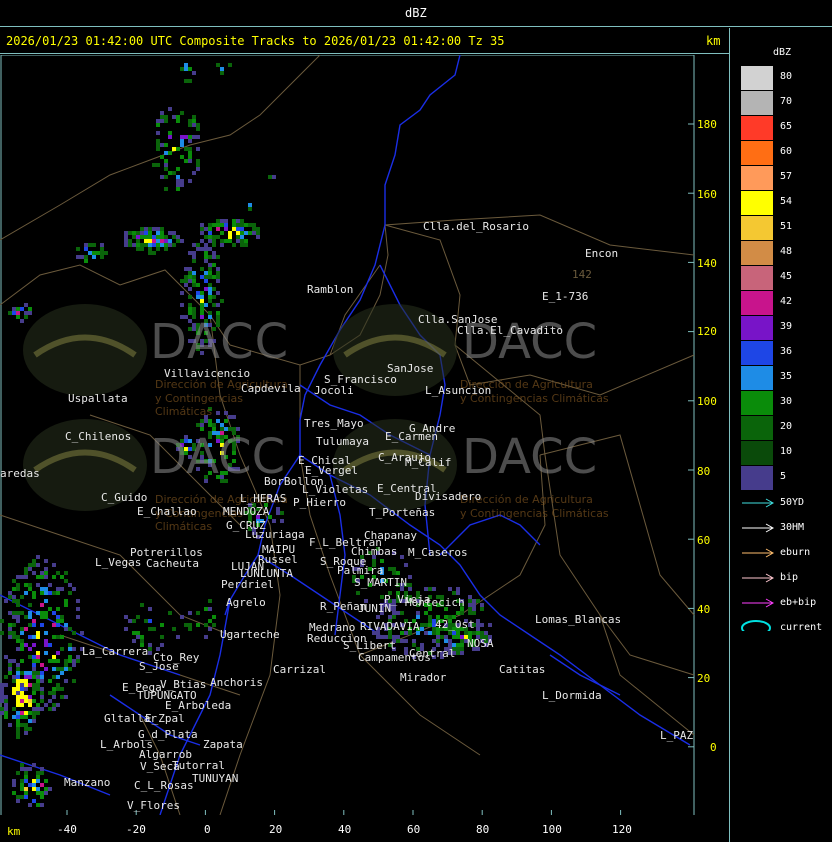 This screenshot has width=832, height=842. Describe the element at coordinates (394, 657) in the screenshot. I see `place-label: Campamentos` at that location.